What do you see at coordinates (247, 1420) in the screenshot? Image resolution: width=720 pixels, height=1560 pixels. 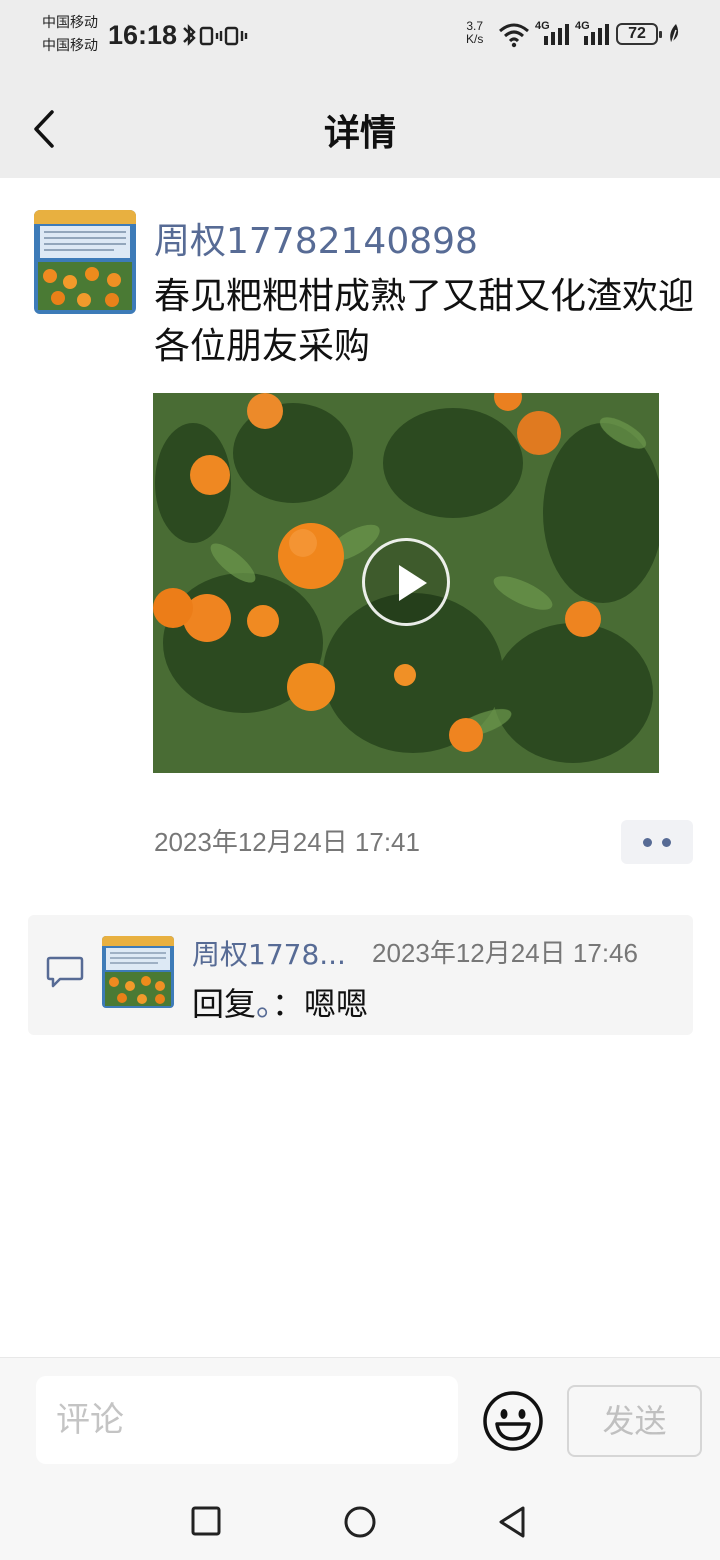 I see `comment-input` at bounding box center [247, 1420].